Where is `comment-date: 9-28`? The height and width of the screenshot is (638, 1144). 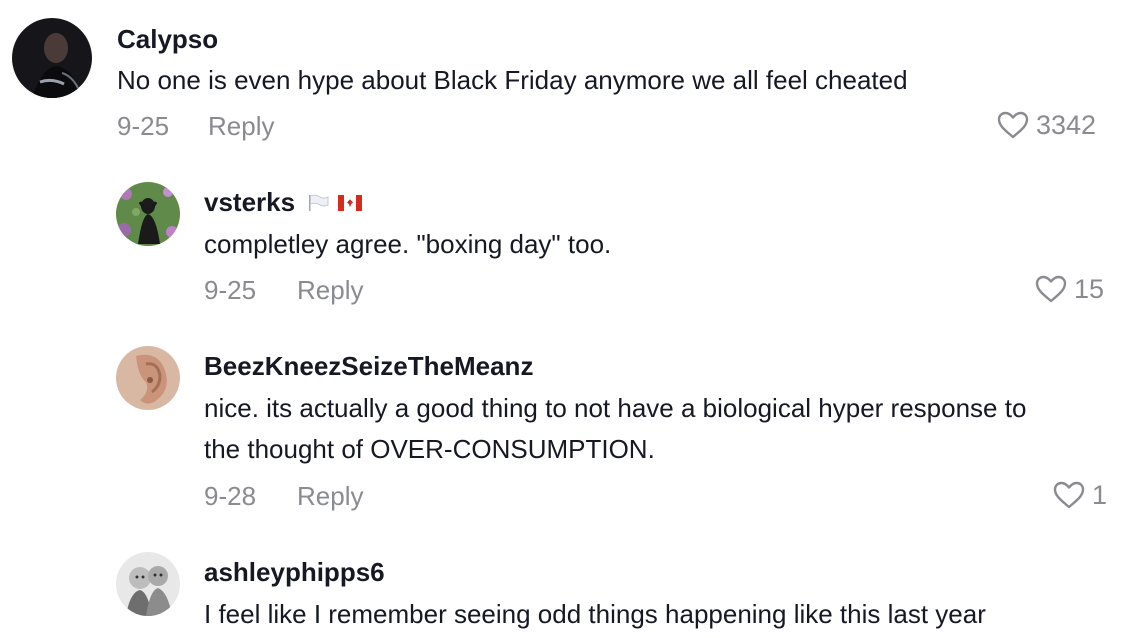
comment-date: 9-28 is located at coordinates (230, 496).